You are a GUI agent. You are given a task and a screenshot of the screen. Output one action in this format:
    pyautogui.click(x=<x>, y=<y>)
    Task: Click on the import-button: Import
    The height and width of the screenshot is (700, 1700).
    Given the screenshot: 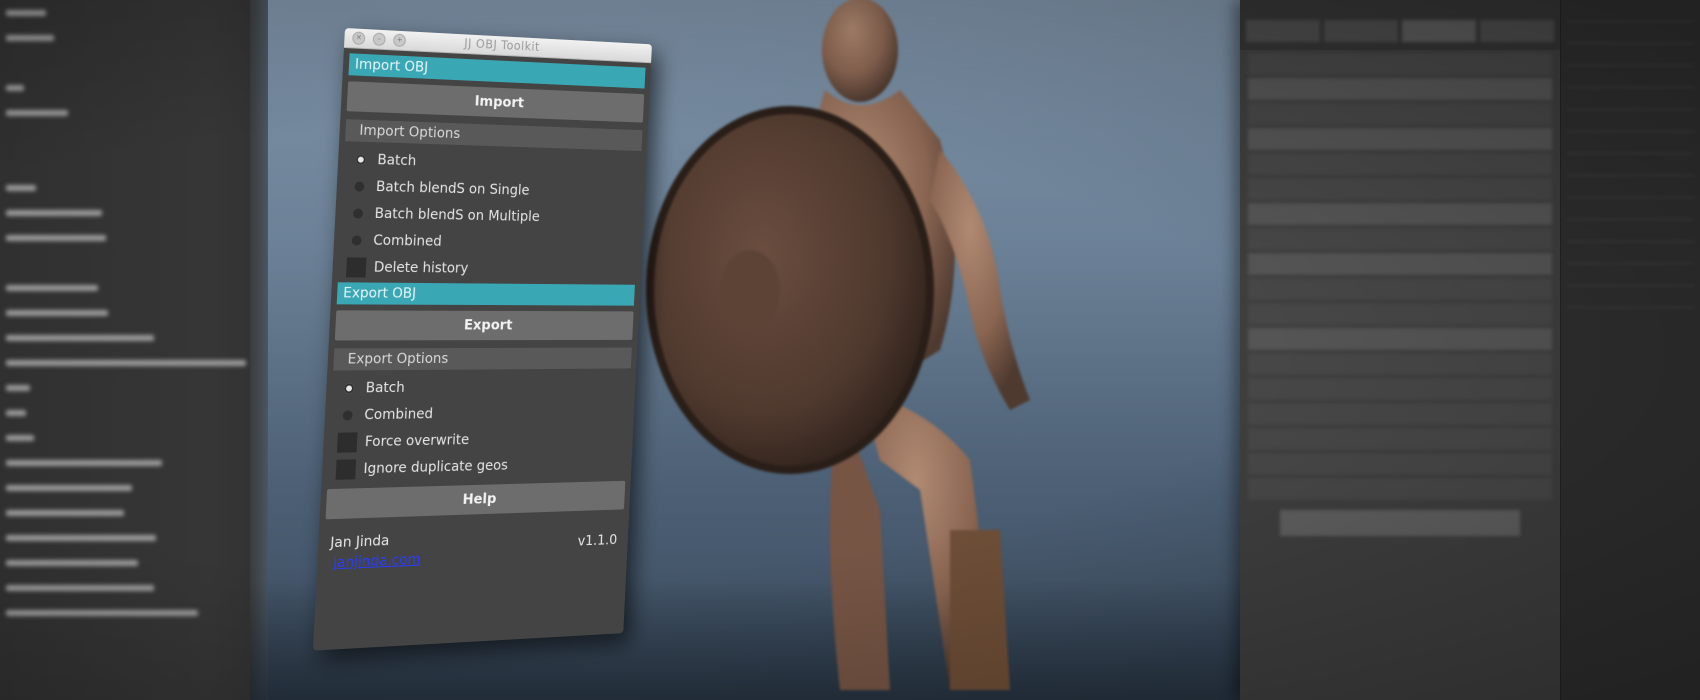 What is the action you would take?
    pyautogui.click(x=496, y=101)
    